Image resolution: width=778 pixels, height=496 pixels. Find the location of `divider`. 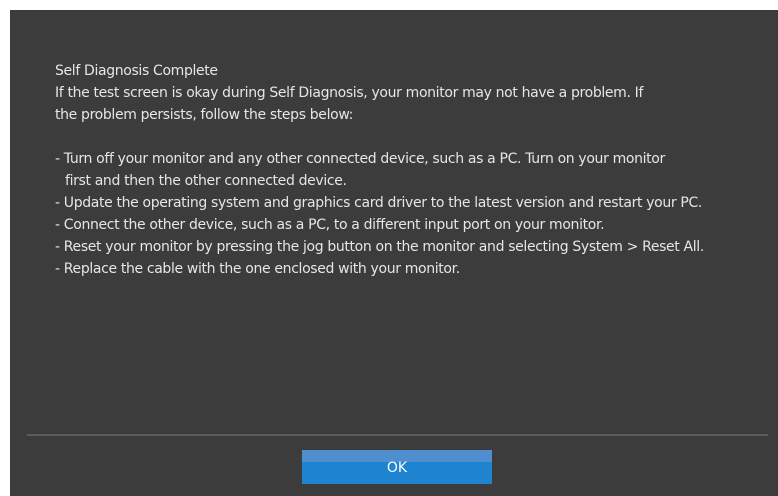

divider is located at coordinates (397, 435).